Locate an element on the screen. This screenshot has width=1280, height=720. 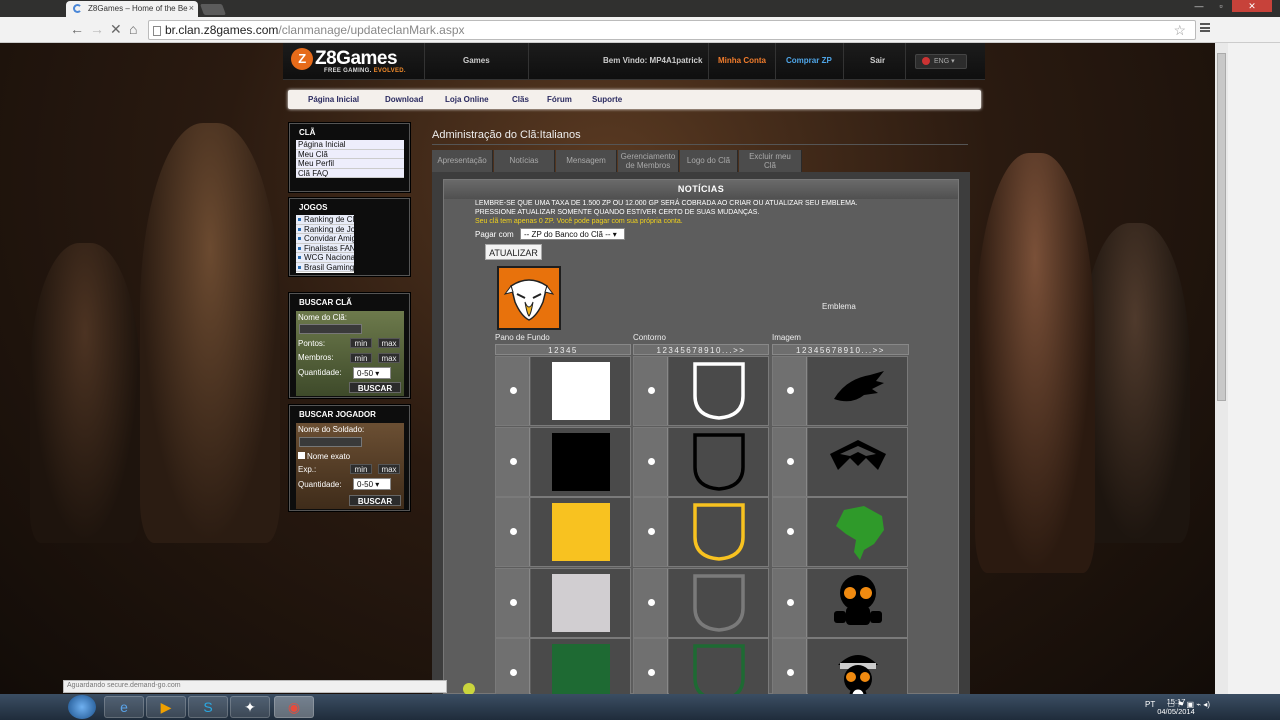
logout-link: Sair is located at coordinates (877, 60).